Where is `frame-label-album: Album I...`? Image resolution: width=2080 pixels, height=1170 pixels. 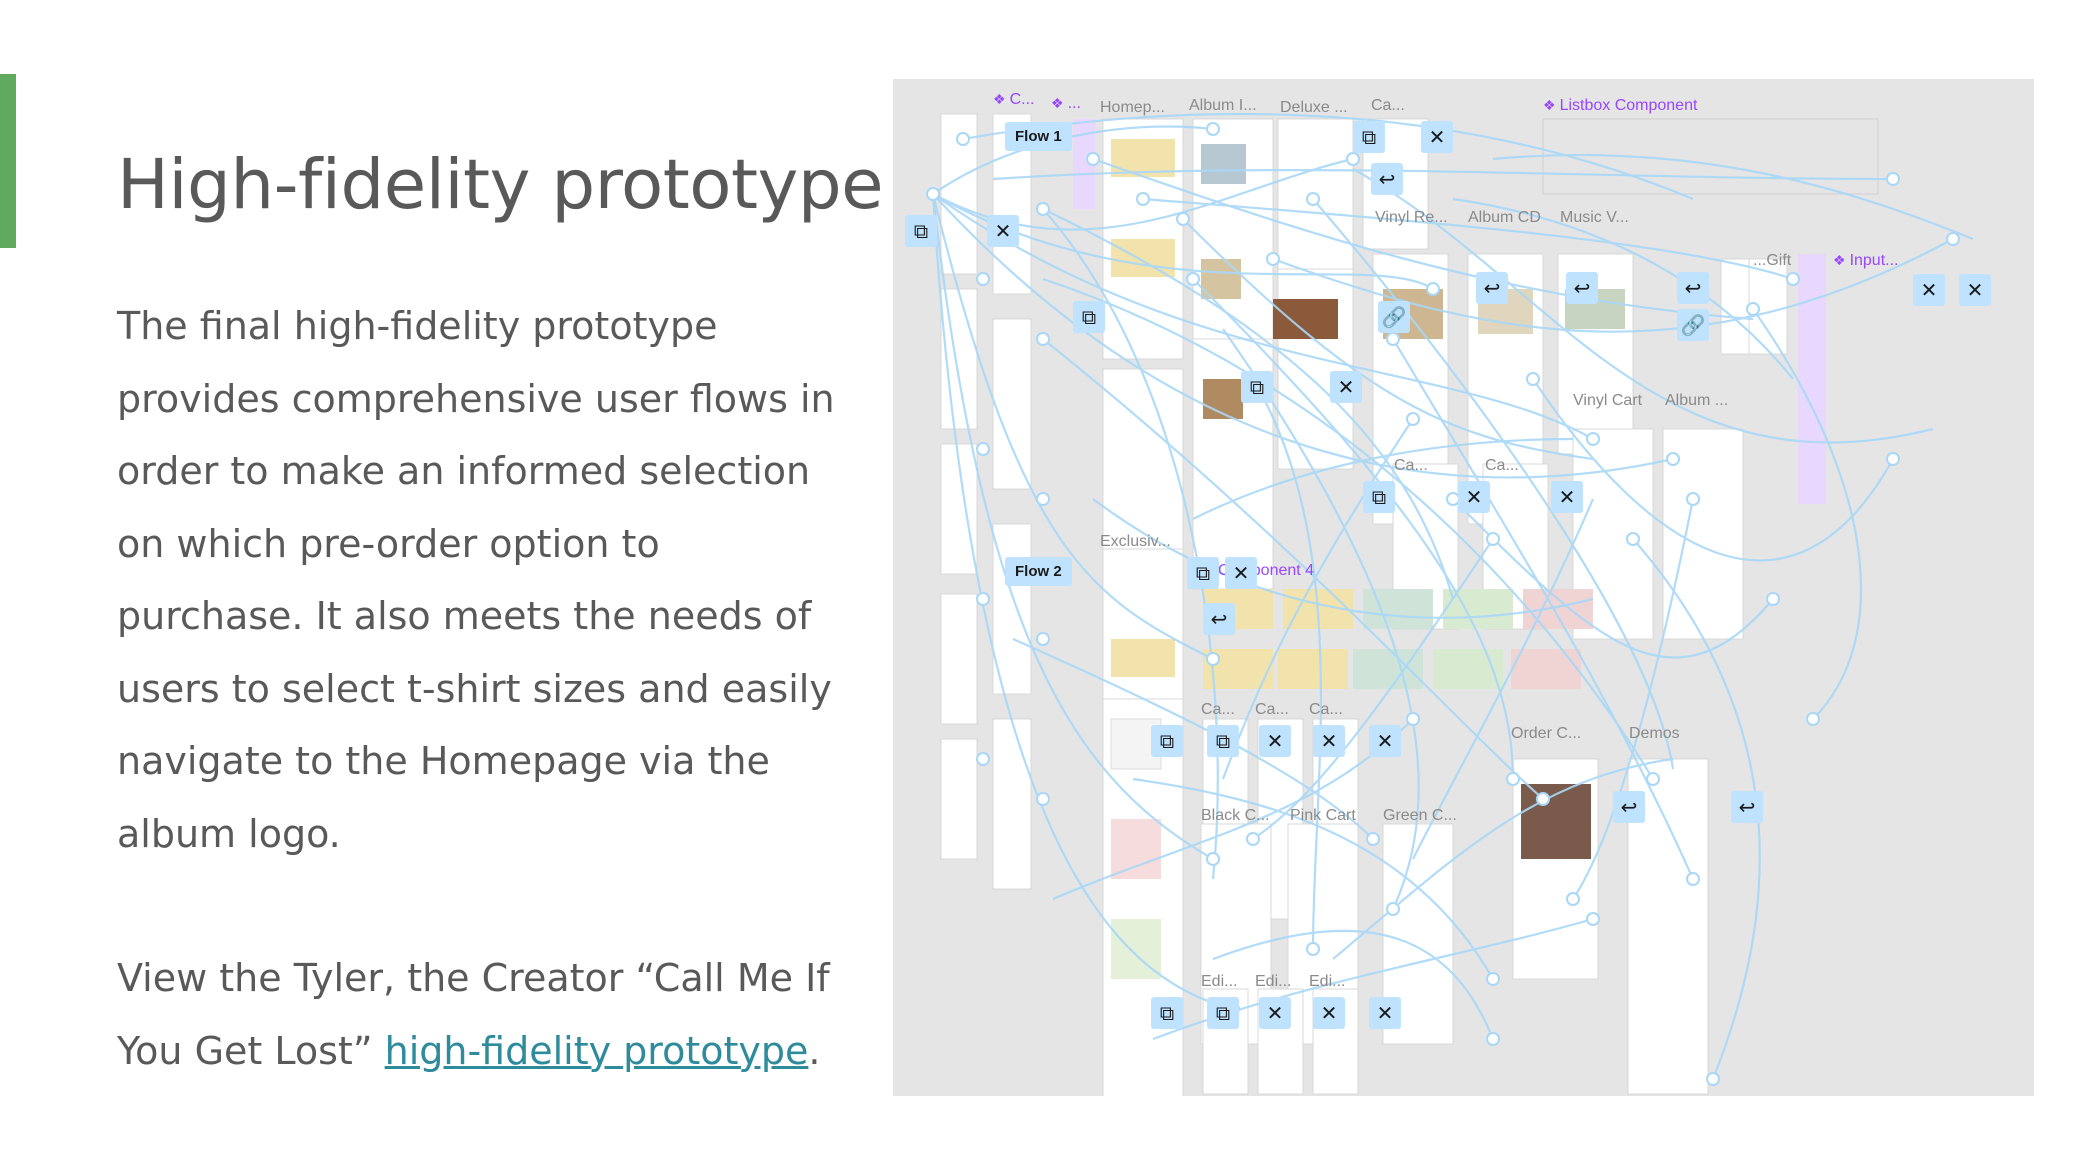
frame-label-album: Album I... is located at coordinates (1223, 105).